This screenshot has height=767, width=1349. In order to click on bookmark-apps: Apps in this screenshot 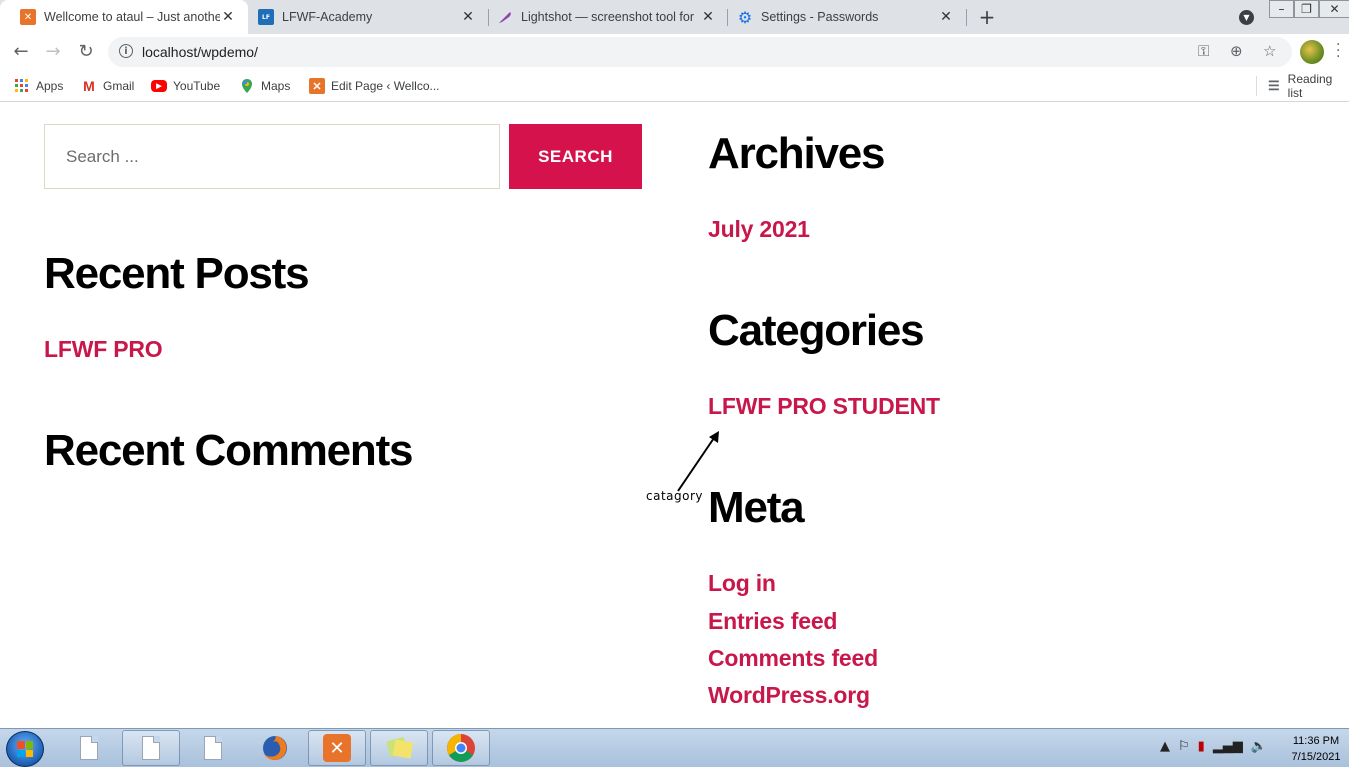, I will do `click(38, 86)`.